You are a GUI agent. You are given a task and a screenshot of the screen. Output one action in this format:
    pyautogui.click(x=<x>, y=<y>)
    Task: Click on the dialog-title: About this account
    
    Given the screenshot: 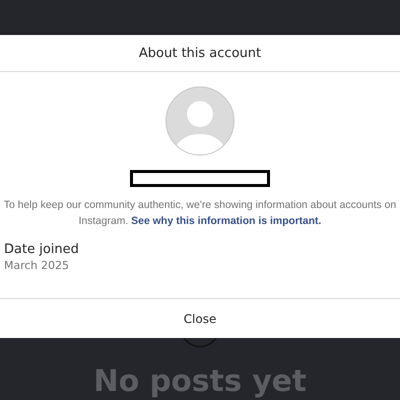 What is the action you would take?
    pyautogui.click(x=200, y=53)
    